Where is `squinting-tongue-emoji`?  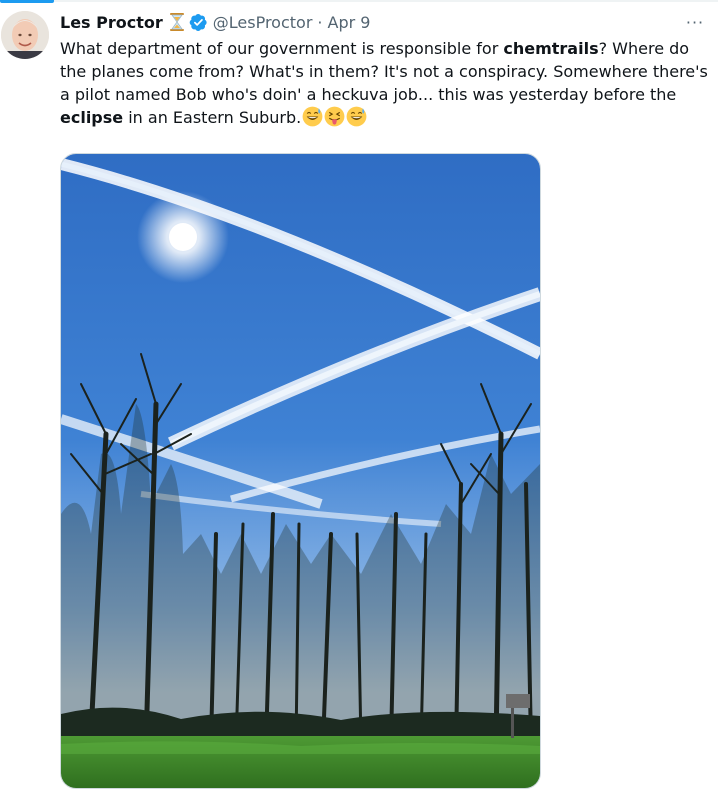 squinting-tongue-emoji is located at coordinates (334, 116).